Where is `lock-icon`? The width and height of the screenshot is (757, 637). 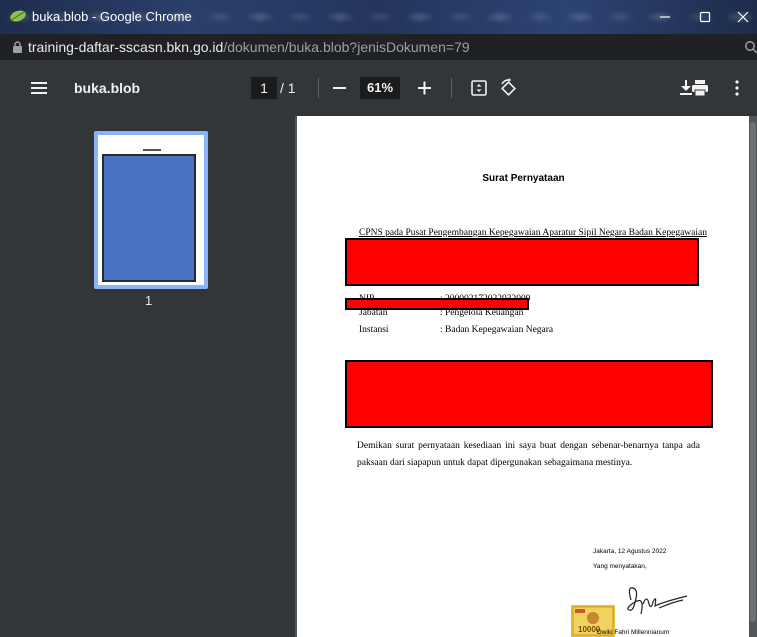 lock-icon is located at coordinates (17, 47).